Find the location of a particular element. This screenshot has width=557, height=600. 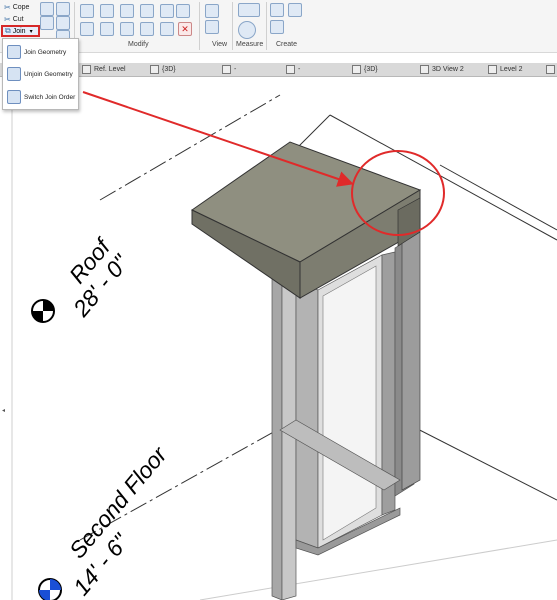

unjoin-geometry-item: Unjoin Geometry is located at coordinates (40, 74).